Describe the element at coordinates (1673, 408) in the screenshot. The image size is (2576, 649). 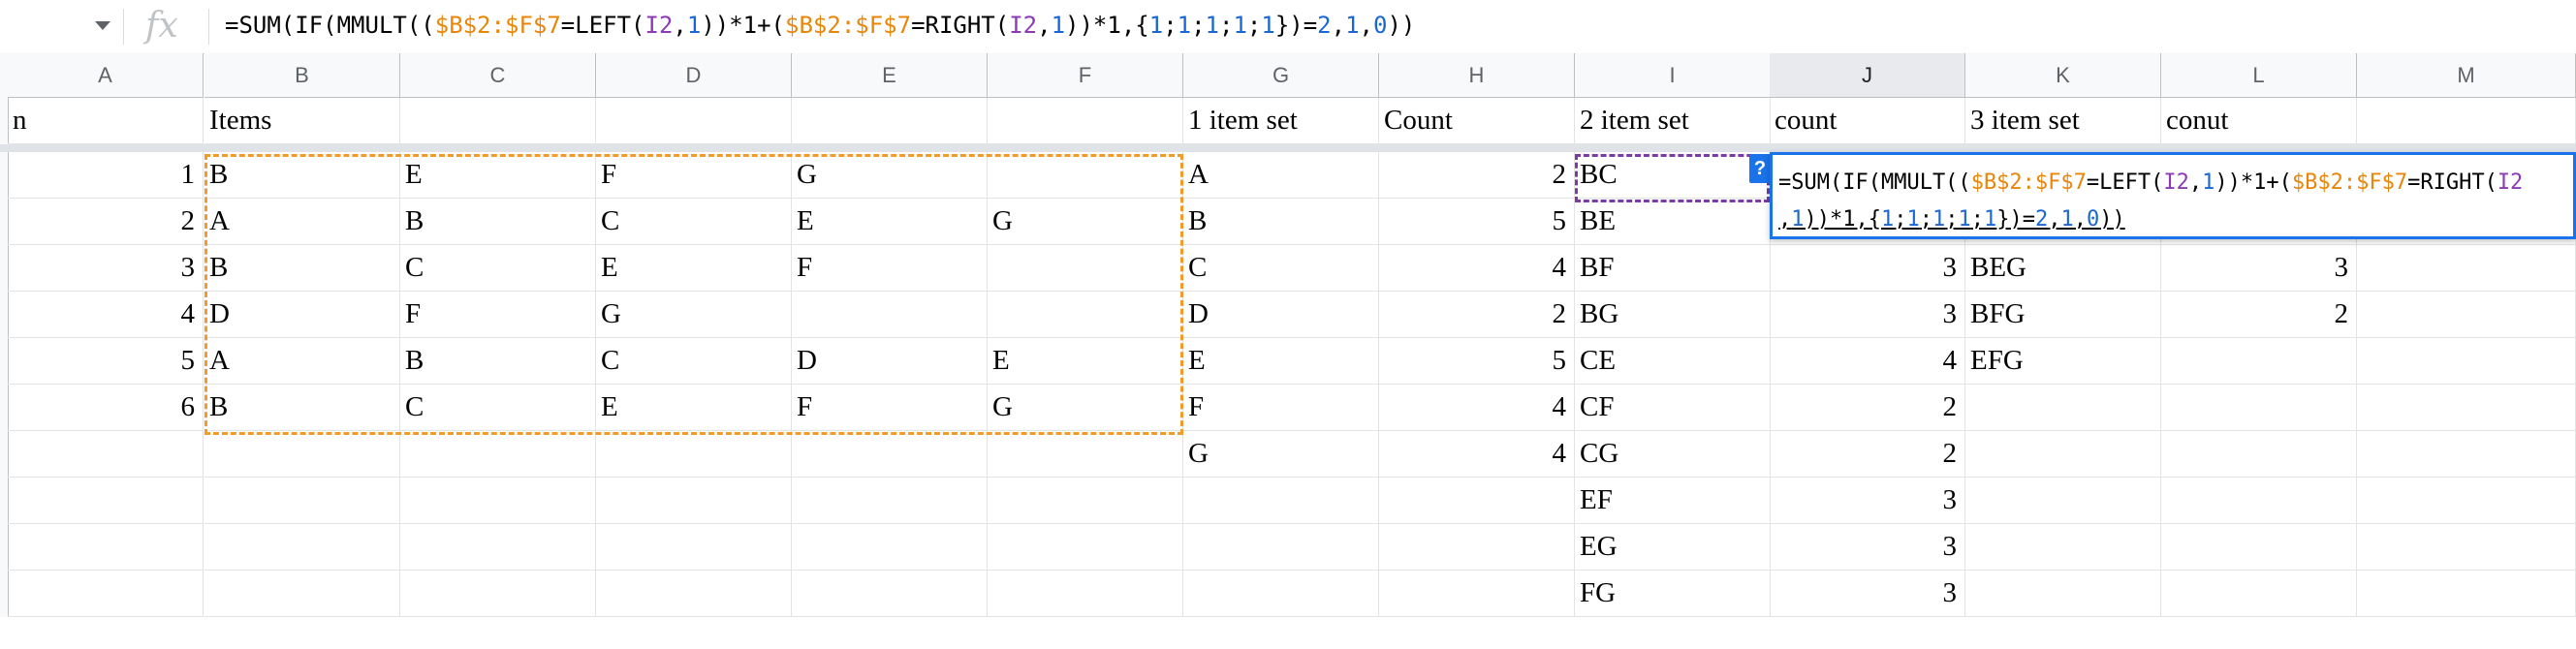
I see `data-cell: CF` at that location.